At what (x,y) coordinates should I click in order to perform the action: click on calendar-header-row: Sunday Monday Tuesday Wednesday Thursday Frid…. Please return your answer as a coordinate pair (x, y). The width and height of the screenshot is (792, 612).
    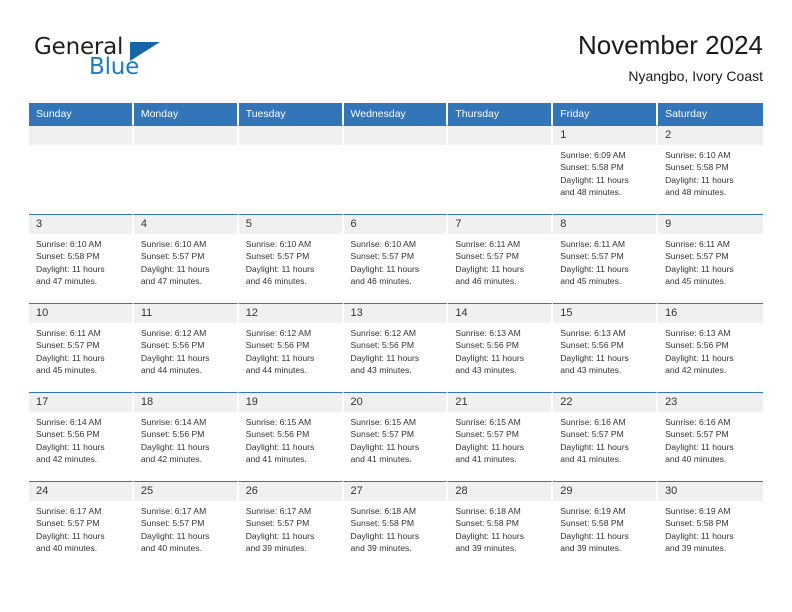
    Looking at the image, I should click on (396, 114).